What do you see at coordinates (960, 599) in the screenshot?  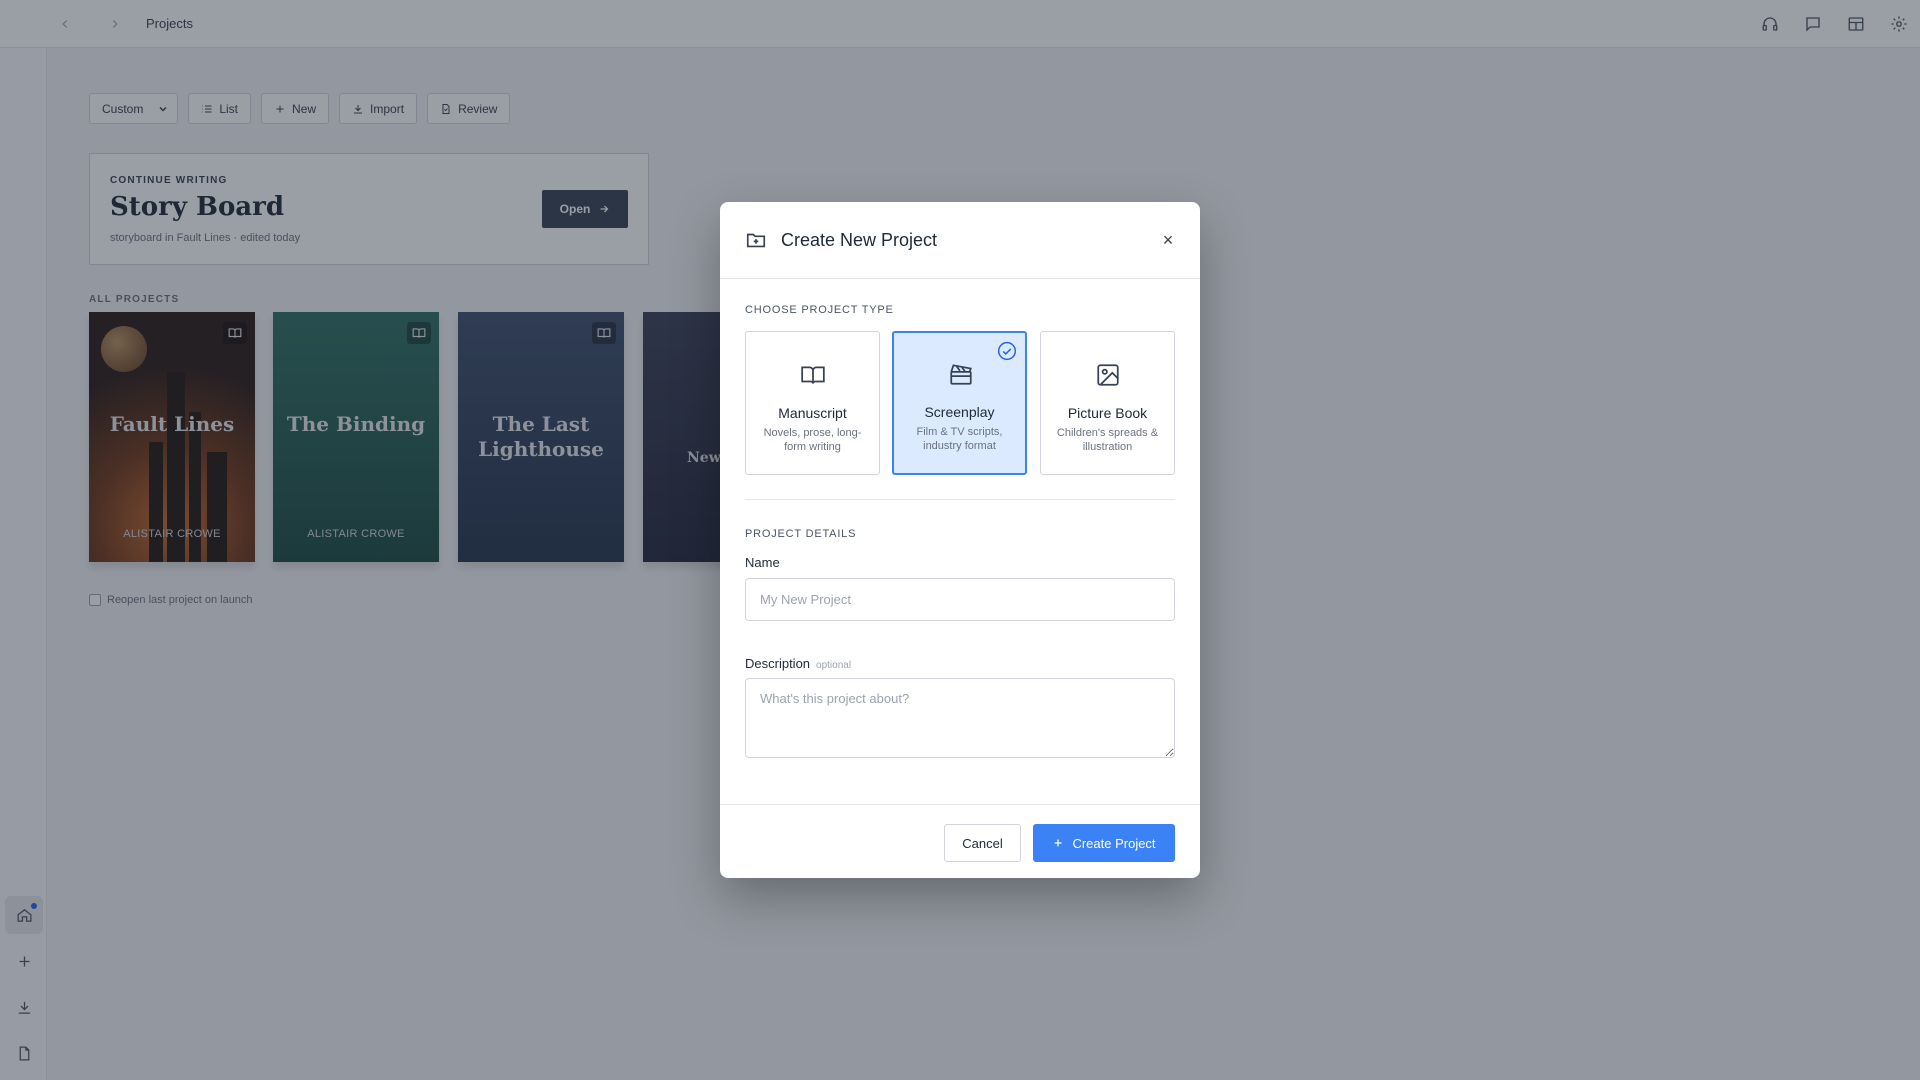 I see `project-name-input` at bounding box center [960, 599].